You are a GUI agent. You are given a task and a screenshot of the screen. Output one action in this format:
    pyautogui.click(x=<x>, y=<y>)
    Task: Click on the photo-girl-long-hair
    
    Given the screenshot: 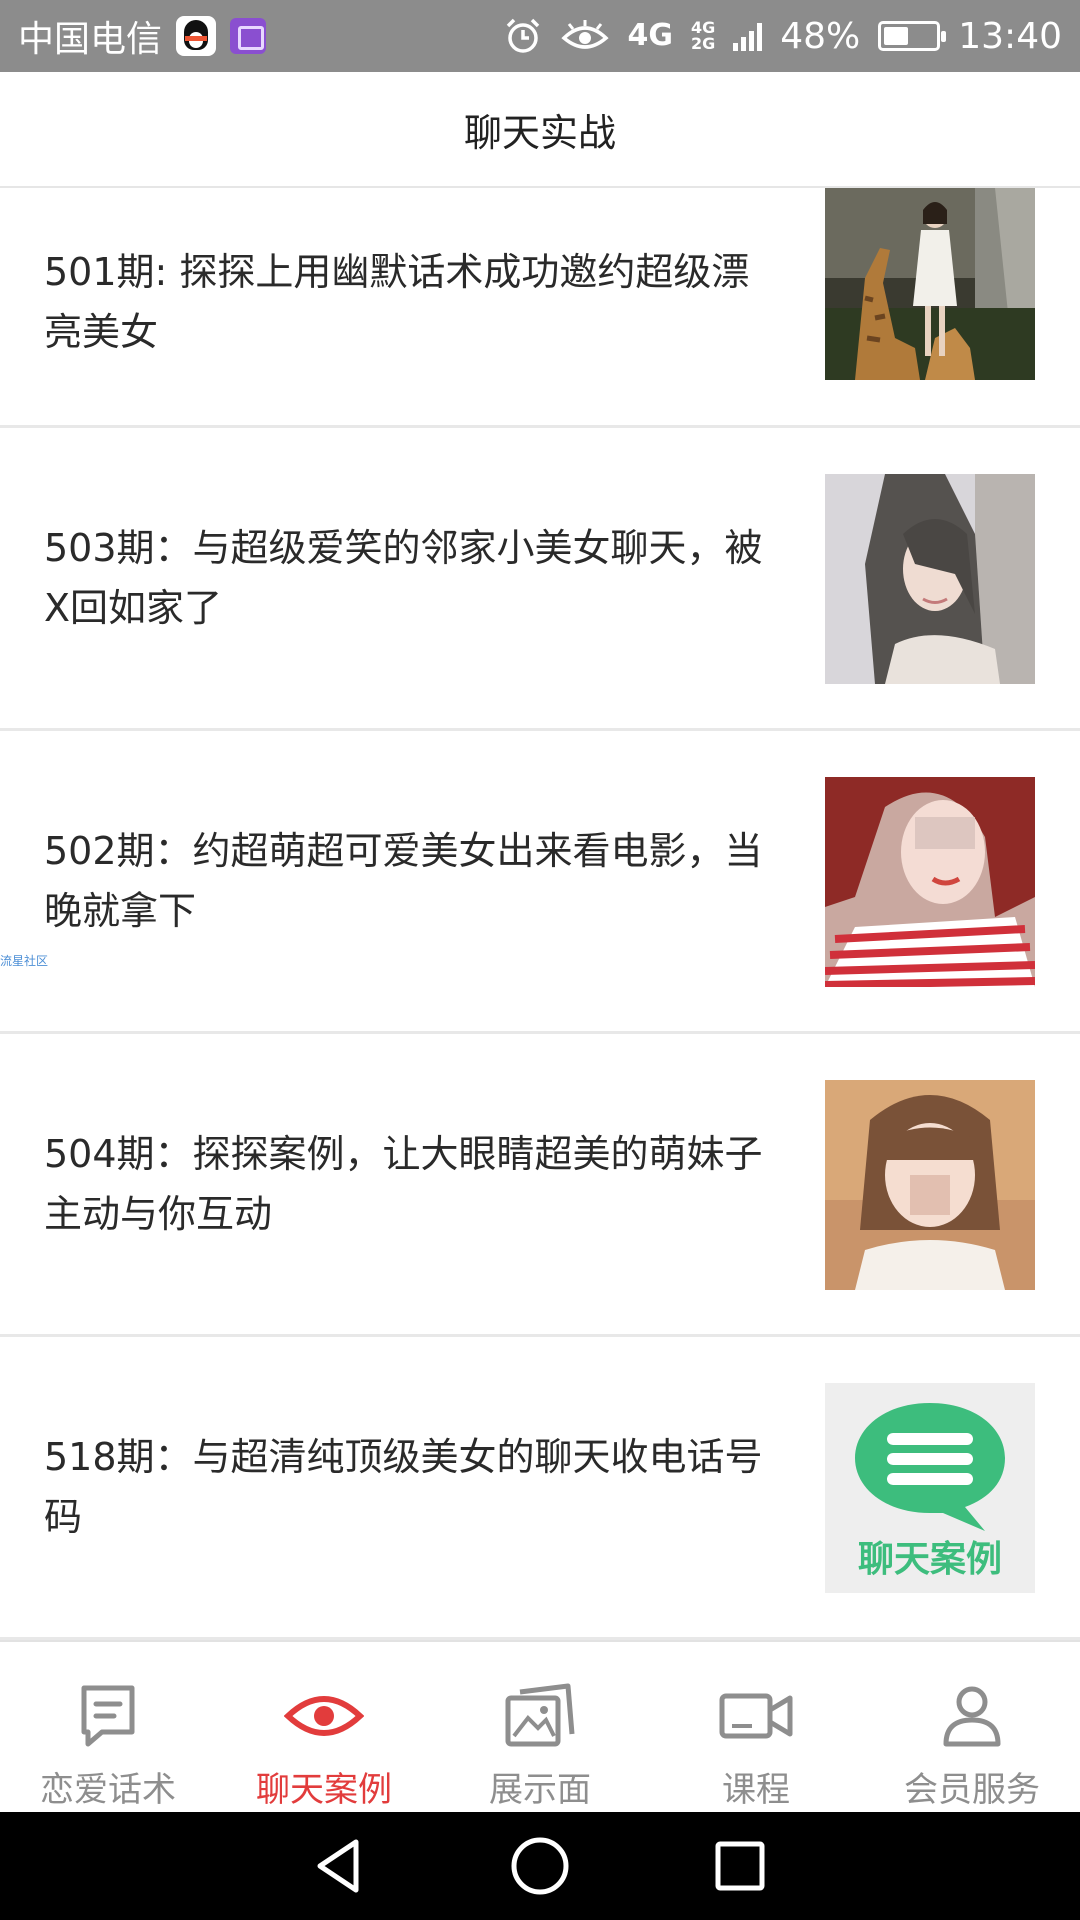 What is the action you would take?
    pyautogui.click(x=930, y=579)
    